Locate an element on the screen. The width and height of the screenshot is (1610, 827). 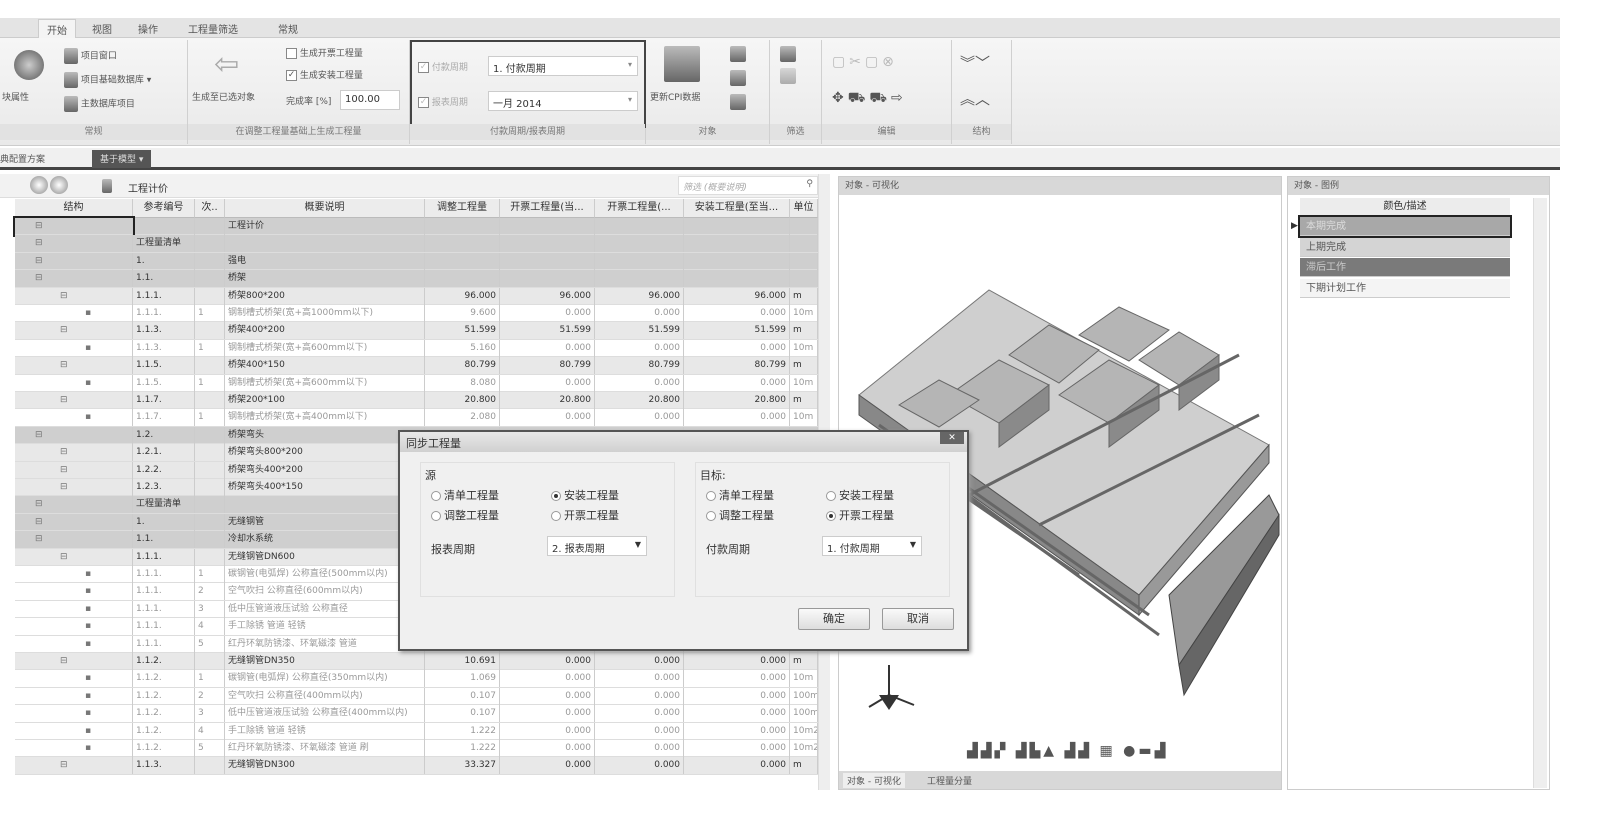
tab-visualization: 对象 - 可视化 is located at coordinates (874, 780).